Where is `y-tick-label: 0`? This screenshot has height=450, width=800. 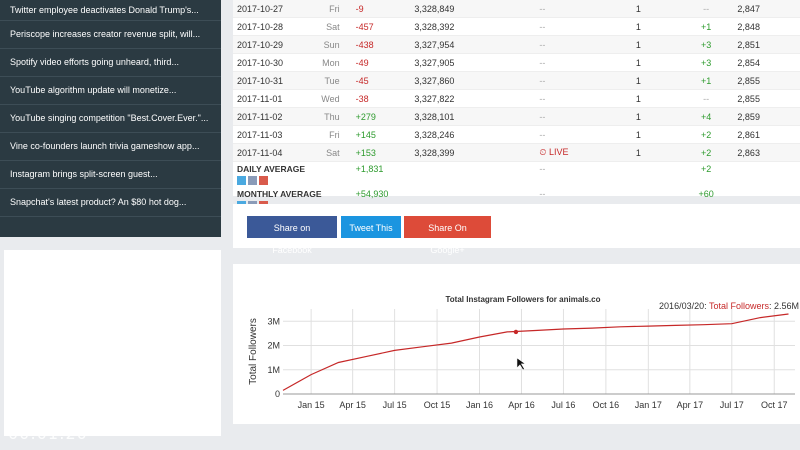 y-tick-label: 0 is located at coordinates (277, 394).